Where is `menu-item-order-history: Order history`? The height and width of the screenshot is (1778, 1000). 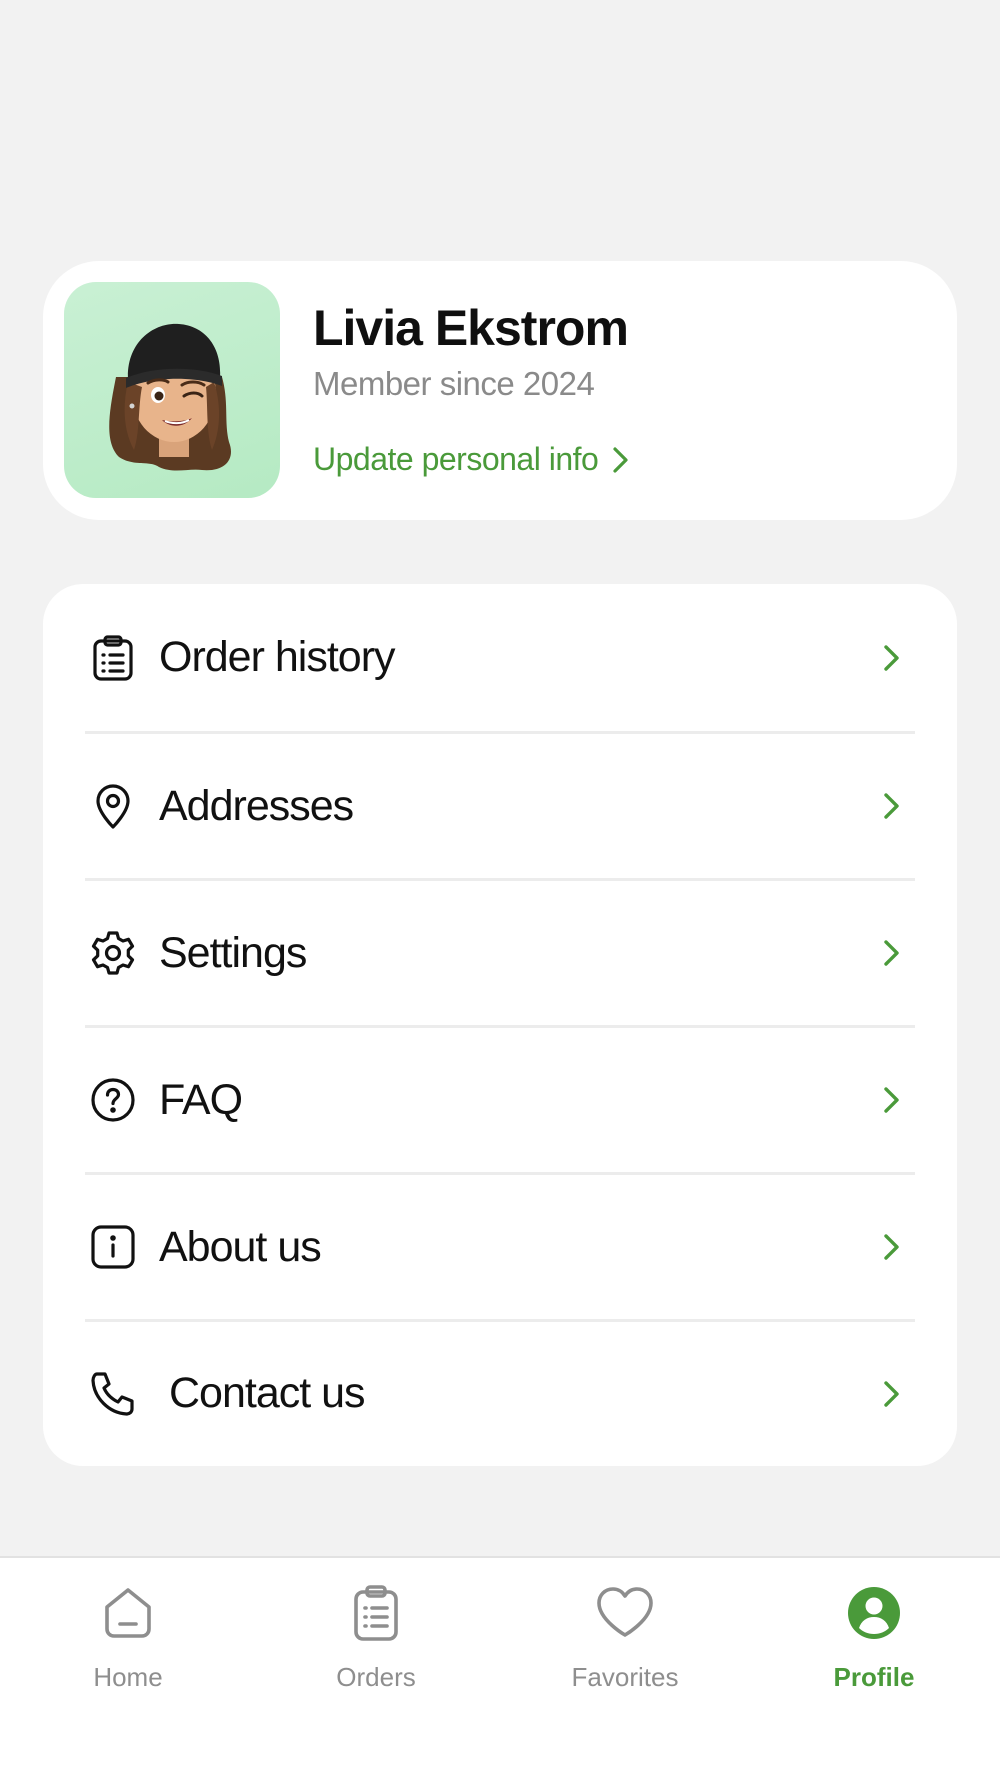
menu-item-order-history: Order history is located at coordinates (500, 657).